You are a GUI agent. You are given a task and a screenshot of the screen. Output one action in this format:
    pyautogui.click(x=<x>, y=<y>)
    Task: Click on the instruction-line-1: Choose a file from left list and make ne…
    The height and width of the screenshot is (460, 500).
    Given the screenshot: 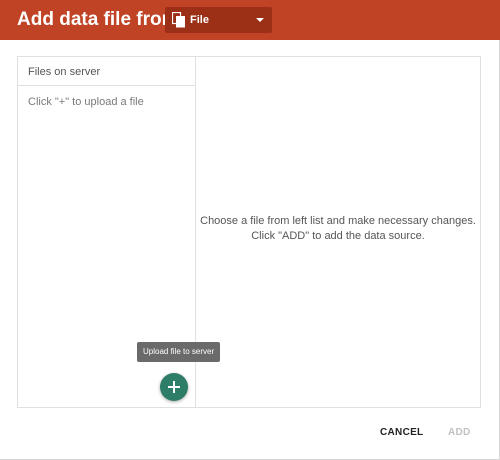 What is the action you would take?
    pyautogui.click(x=338, y=221)
    